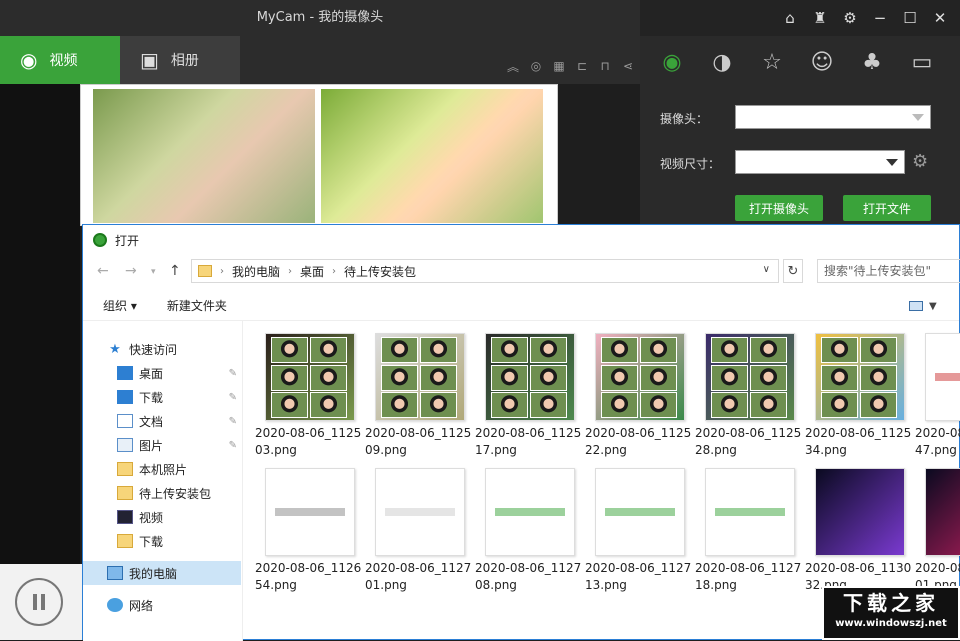  Describe the element at coordinates (256, 271) in the screenshot. I see `breadcrumb-item: 我的电脑` at that location.